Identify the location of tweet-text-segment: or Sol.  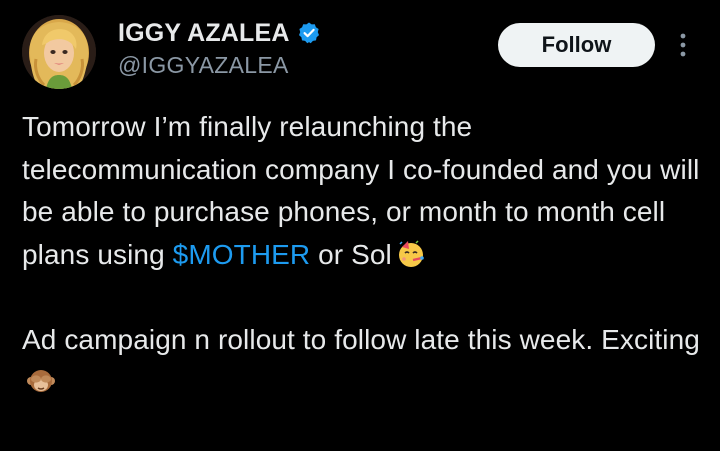
(351, 254).